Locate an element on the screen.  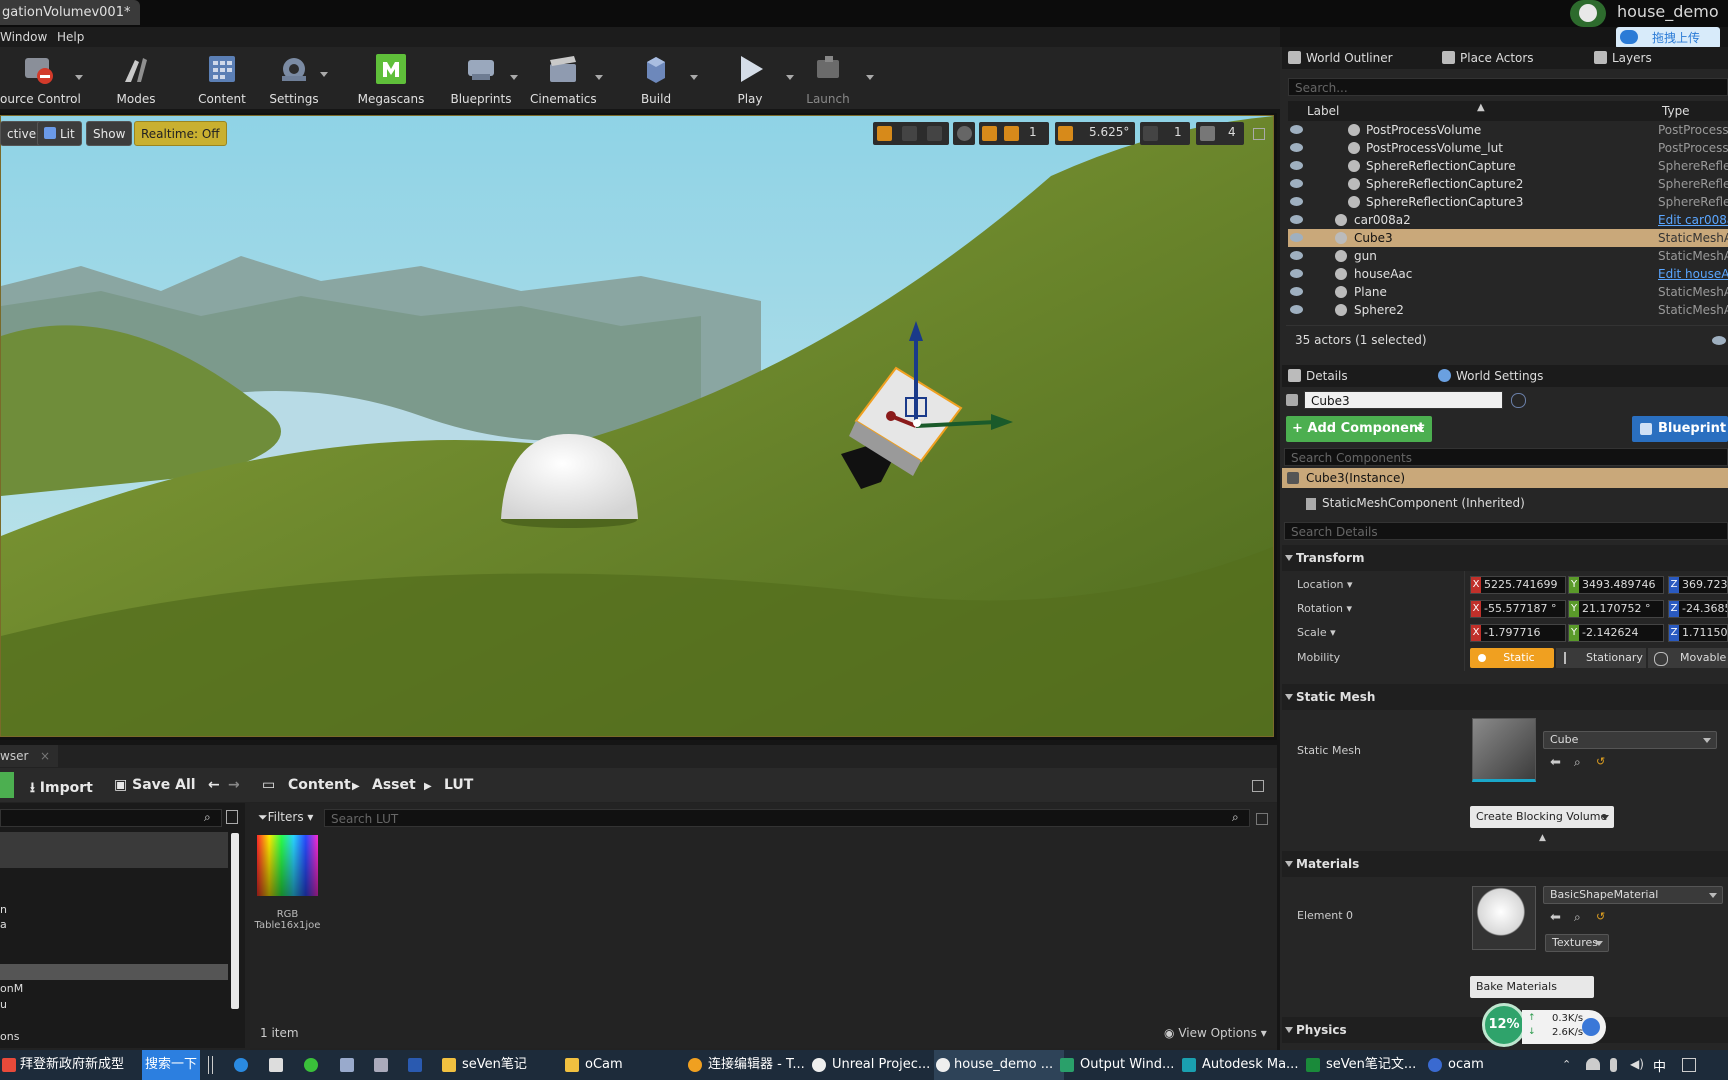
rotation-z-field: Z -24.3685 is located at coordinates (1698, 609).